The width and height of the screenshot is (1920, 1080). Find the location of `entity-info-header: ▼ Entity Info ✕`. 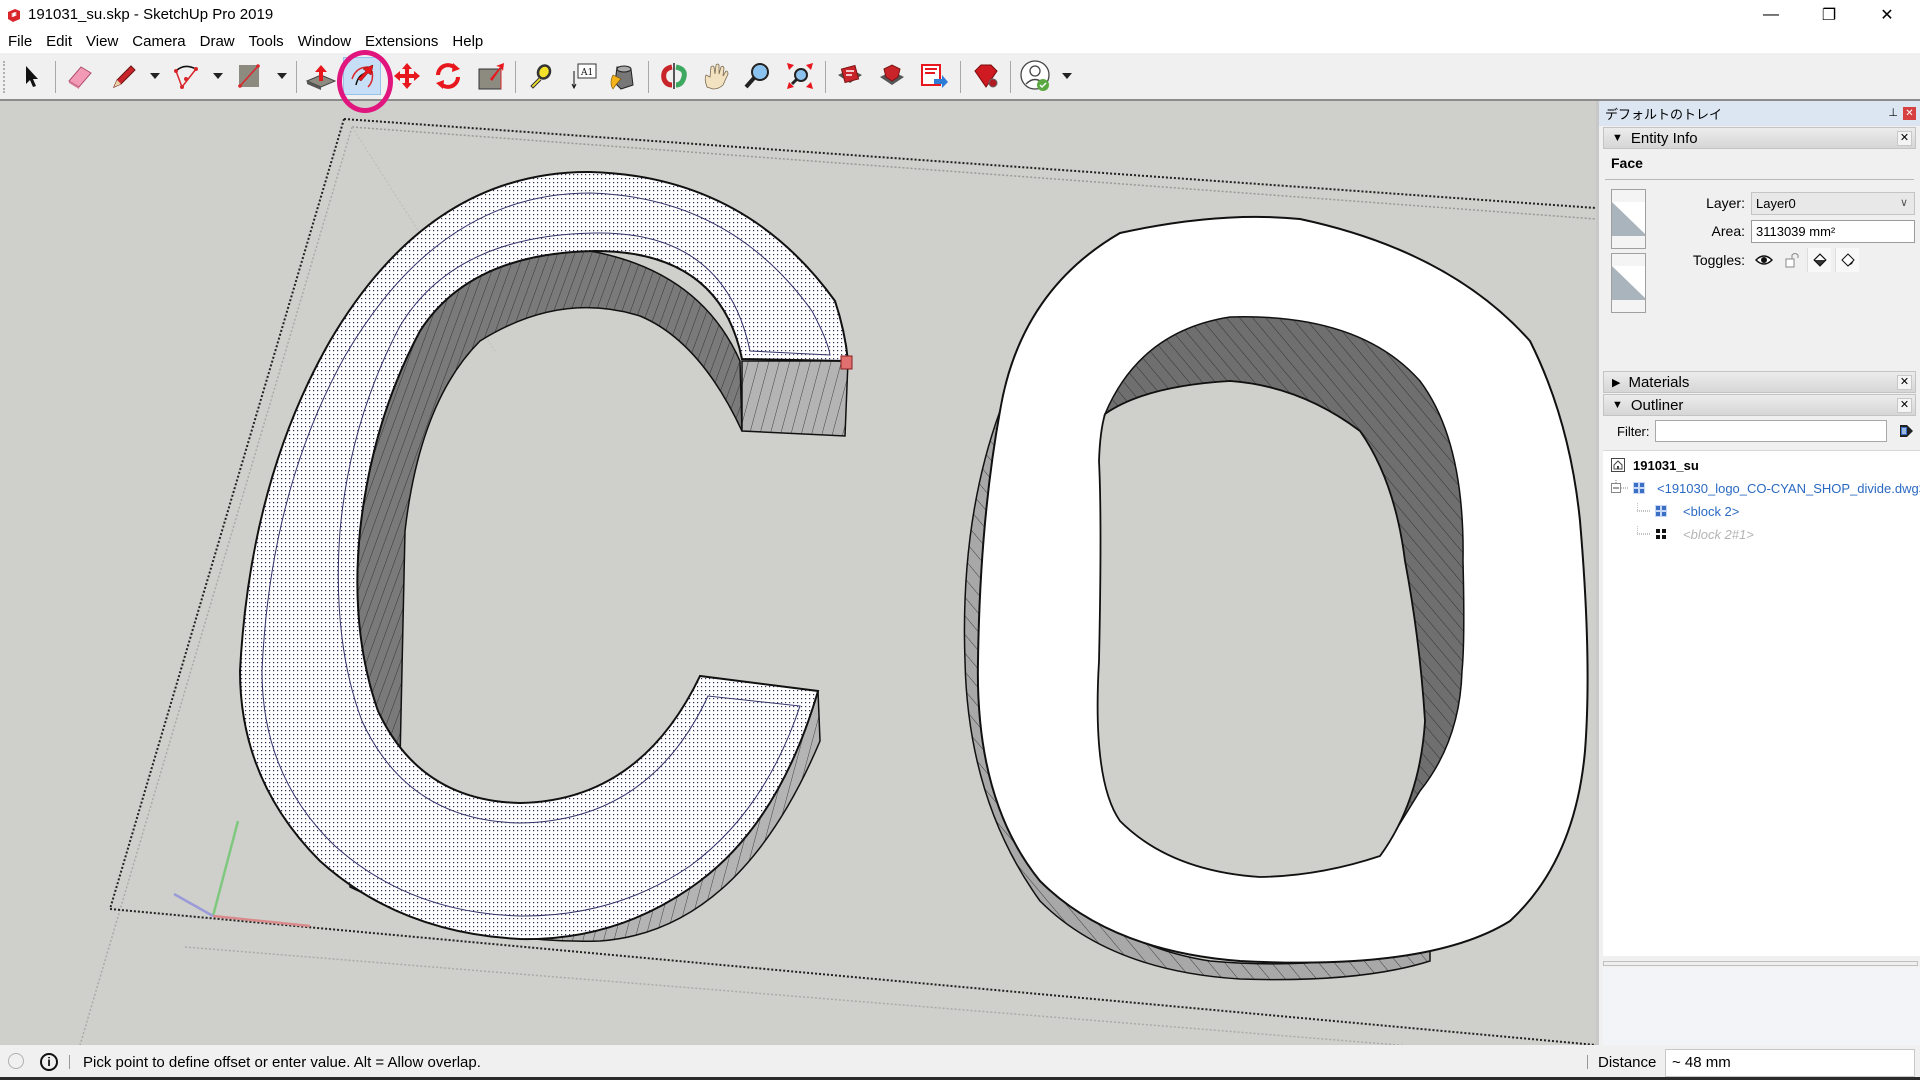

entity-info-header: ▼ Entity Info ✕ is located at coordinates (1759, 138).